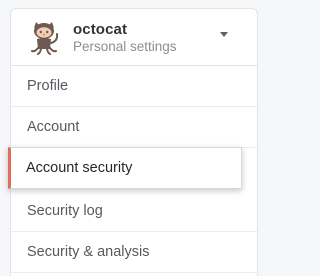 Image resolution: width=320 pixels, height=276 pixels. What do you see at coordinates (65, 211) in the screenshot?
I see `menu-item-label: Security log` at bounding box center [65, 211].